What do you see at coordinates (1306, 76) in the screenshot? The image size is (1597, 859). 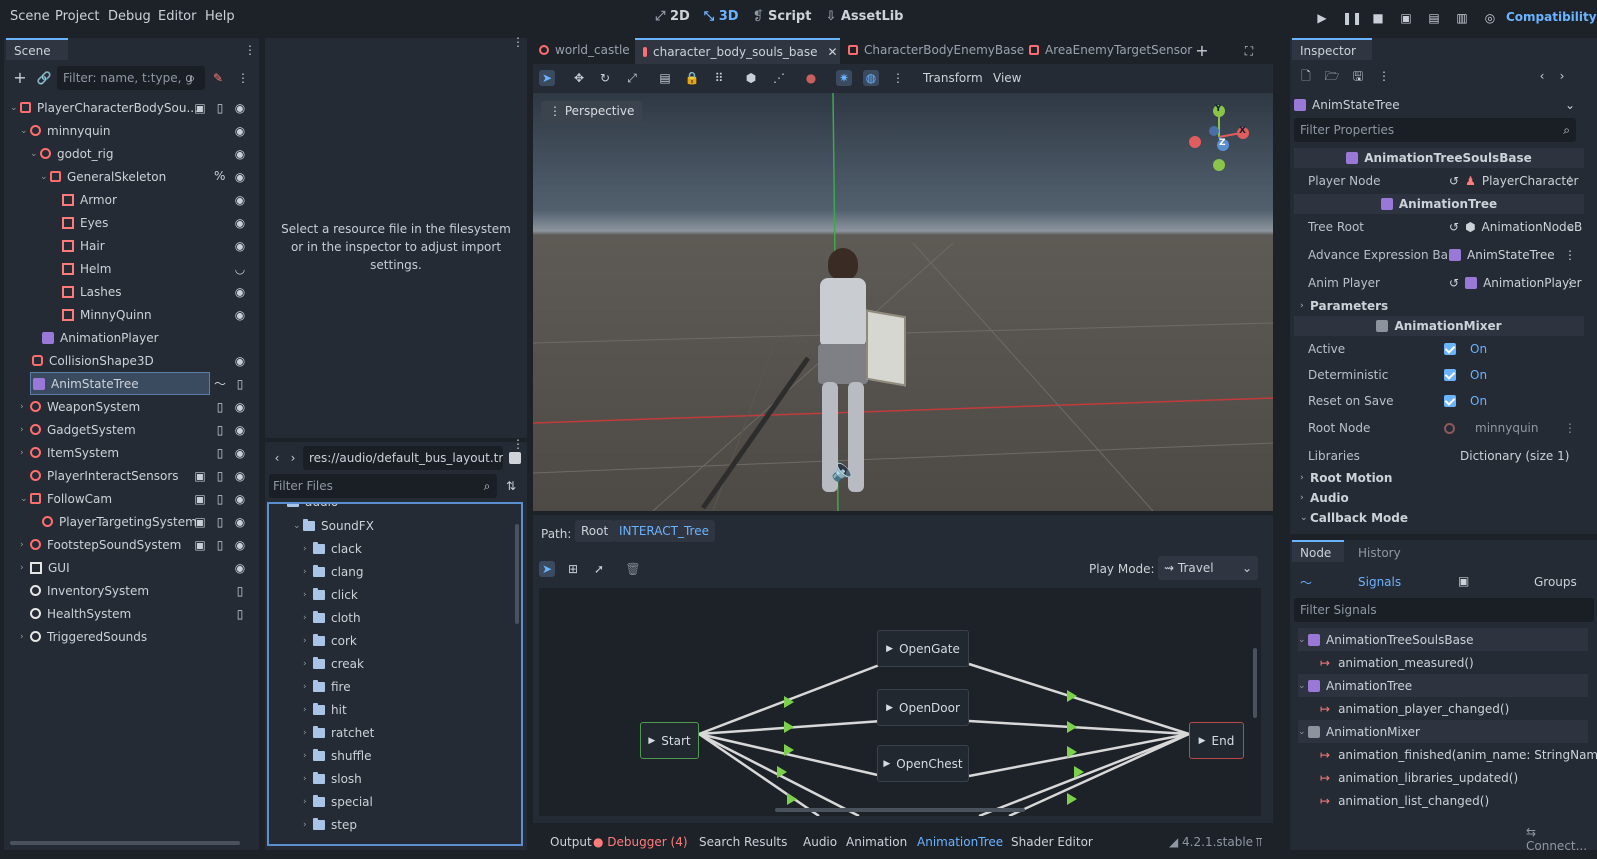 I see `new-resource-icon: 🗋` at bounding box center [1306, 76].